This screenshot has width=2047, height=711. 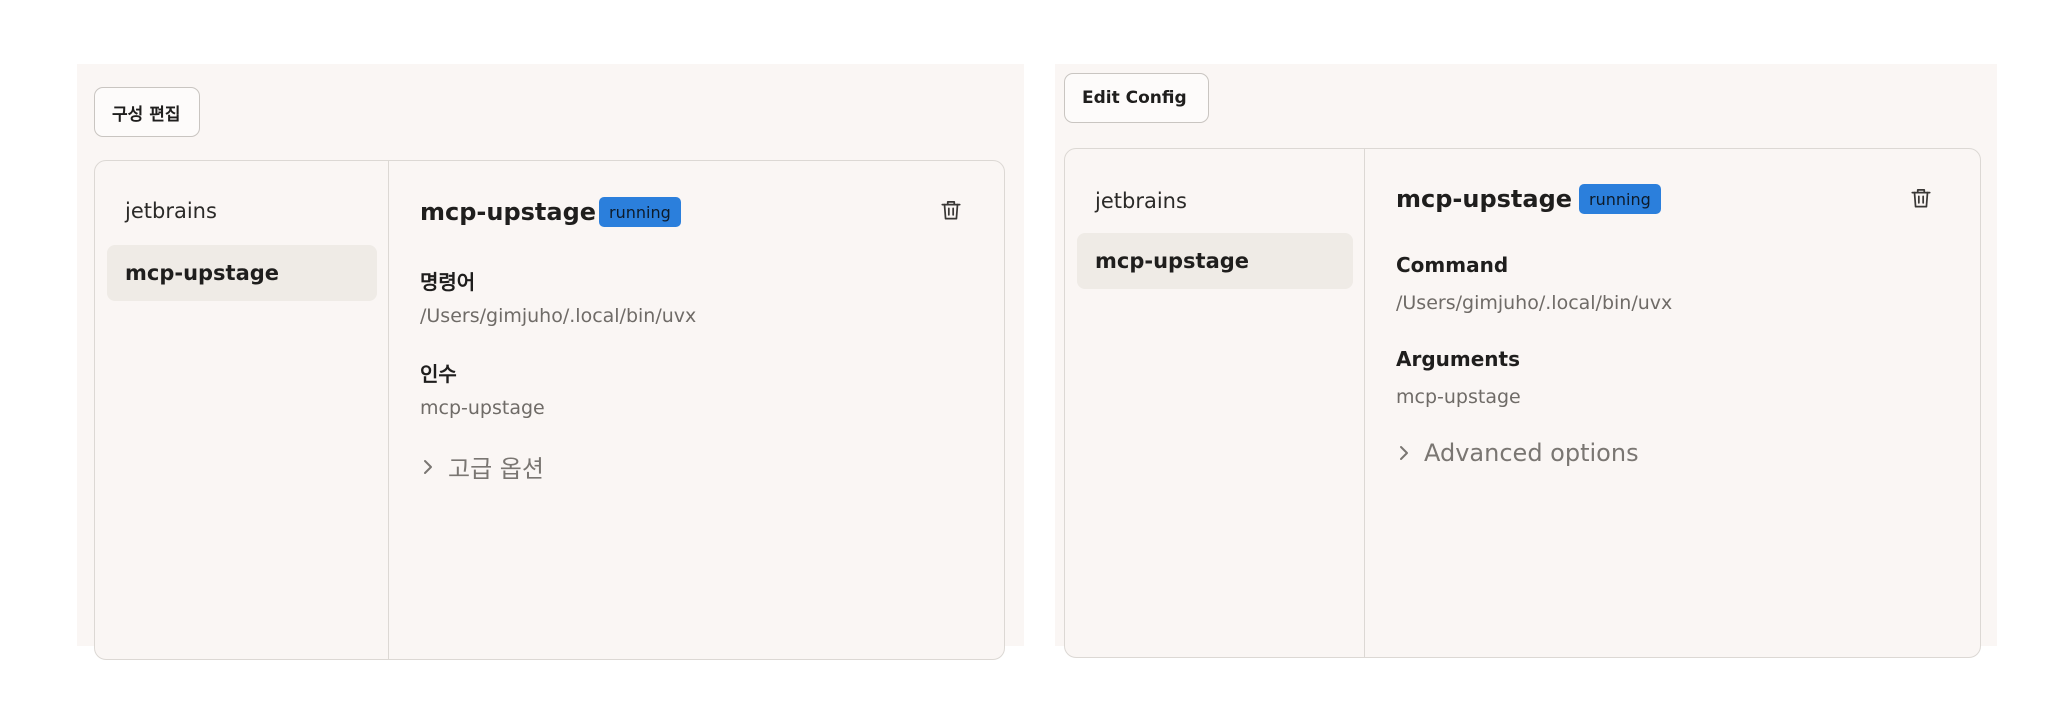 What do you see at coordinates (147, 112) in the screenshot?
I see `edit-config-button: 구성 편집` at bounding box center [147, 112].